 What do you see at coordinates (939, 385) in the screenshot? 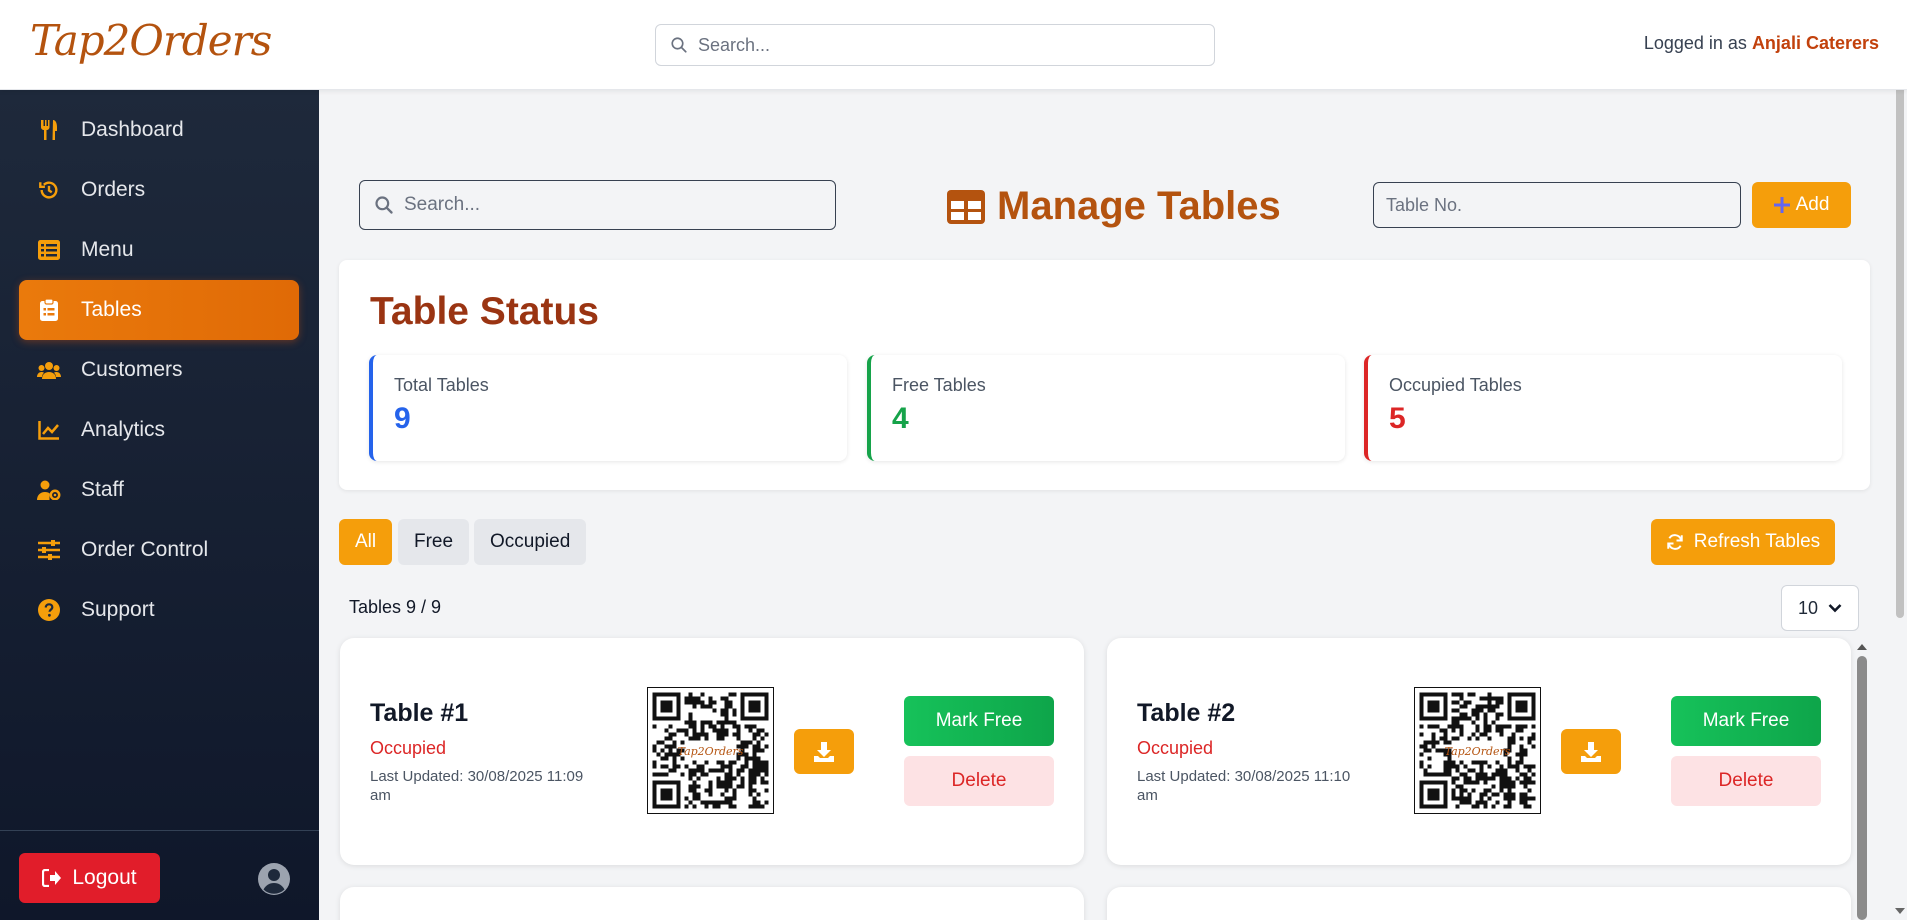
I see `stat-label: Free Tables` at bounding box center [939, 385].